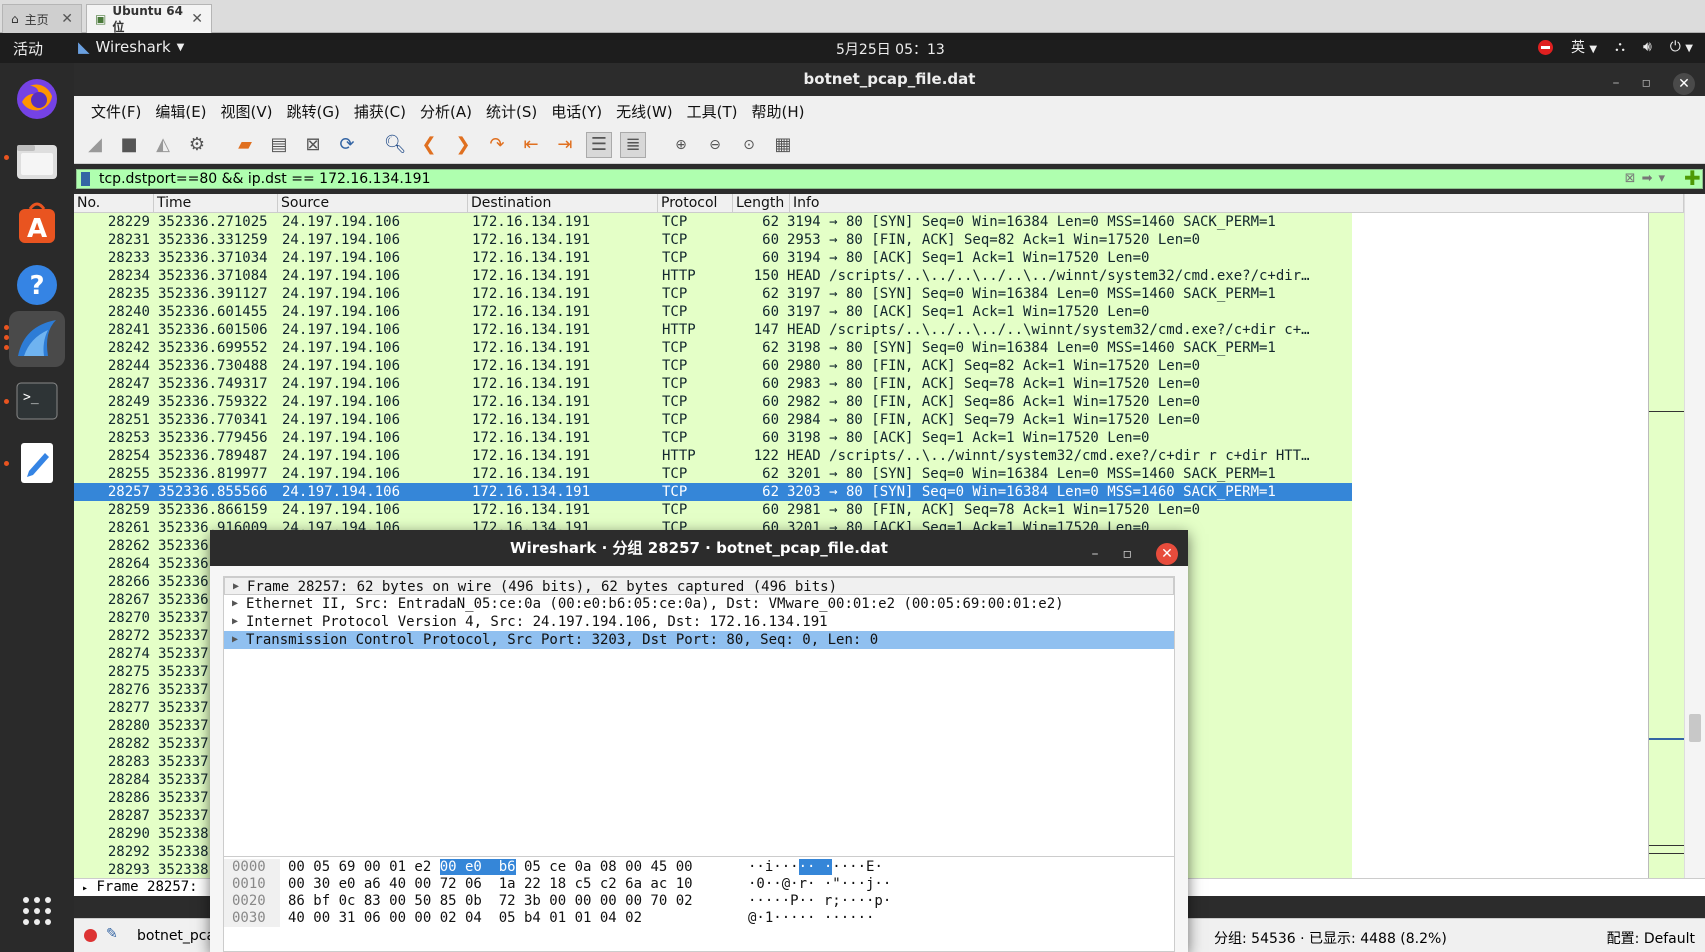 This screenshot has width=1705, height=952. What do you see at coordinates (531, 145) in the screenshot?
I see `first-packet-icon: ⇤` at bounding box center [531, 145].